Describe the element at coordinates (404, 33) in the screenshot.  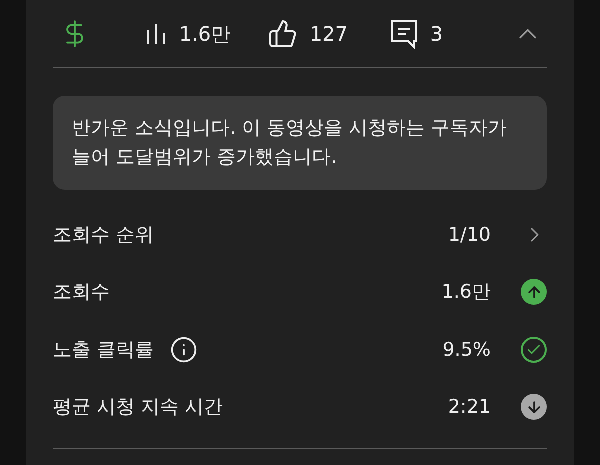
I see `comment-icon` at that location.